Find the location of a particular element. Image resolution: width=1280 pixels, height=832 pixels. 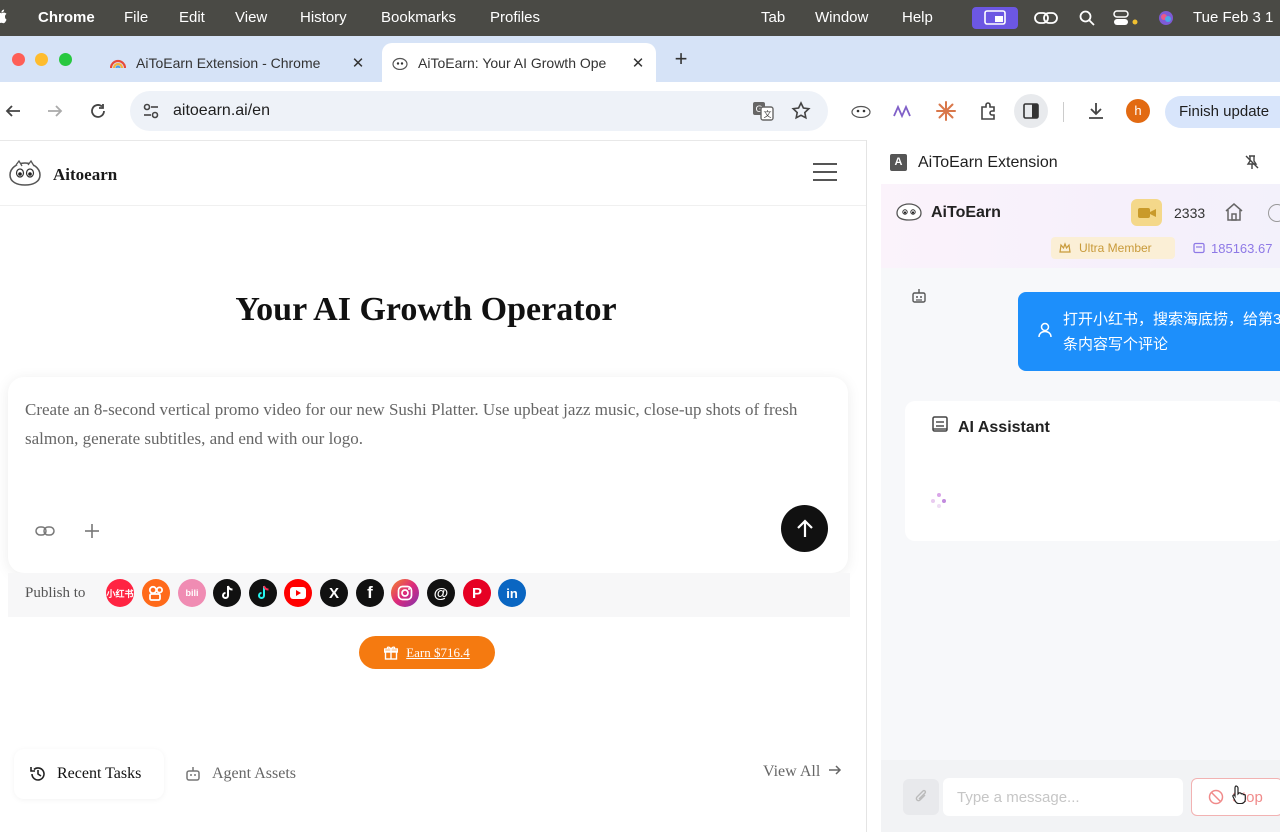

tab-agent-assets: Agent Assets is located at coordinates (245, 774).